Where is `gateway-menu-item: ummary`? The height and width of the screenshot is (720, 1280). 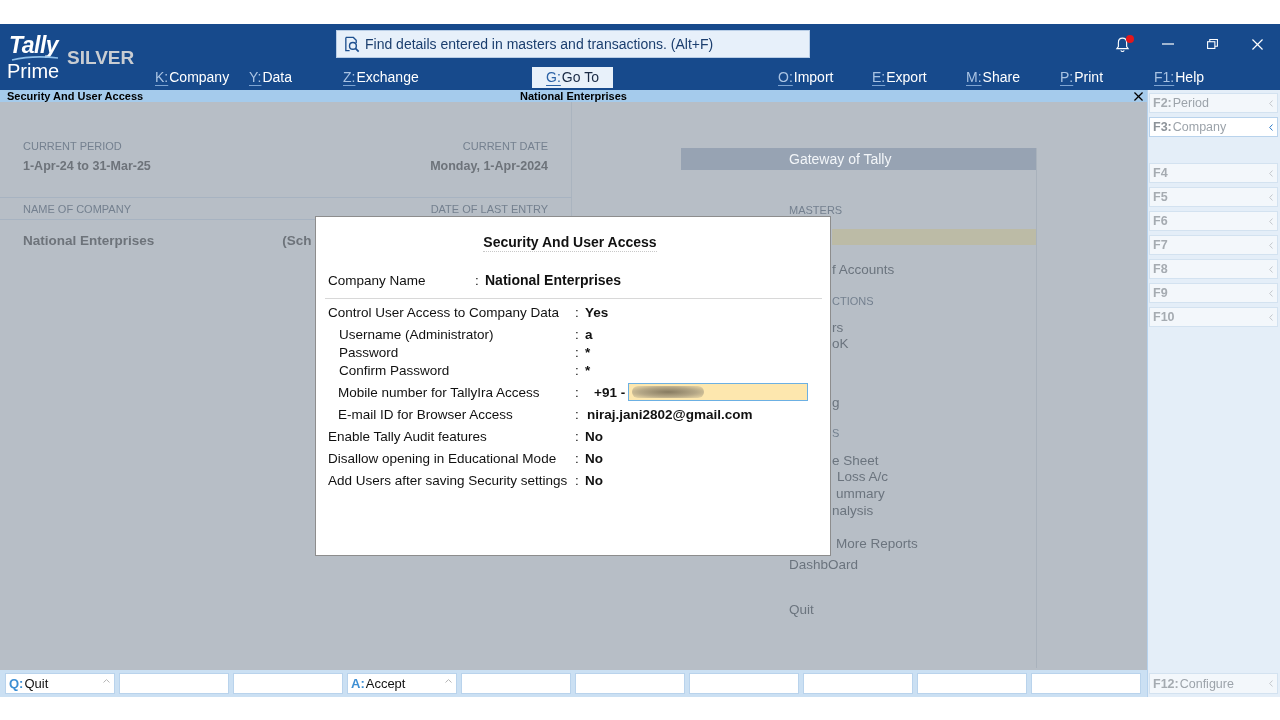 gateway-menu-item: ummary is located at coordinates (860, 494).